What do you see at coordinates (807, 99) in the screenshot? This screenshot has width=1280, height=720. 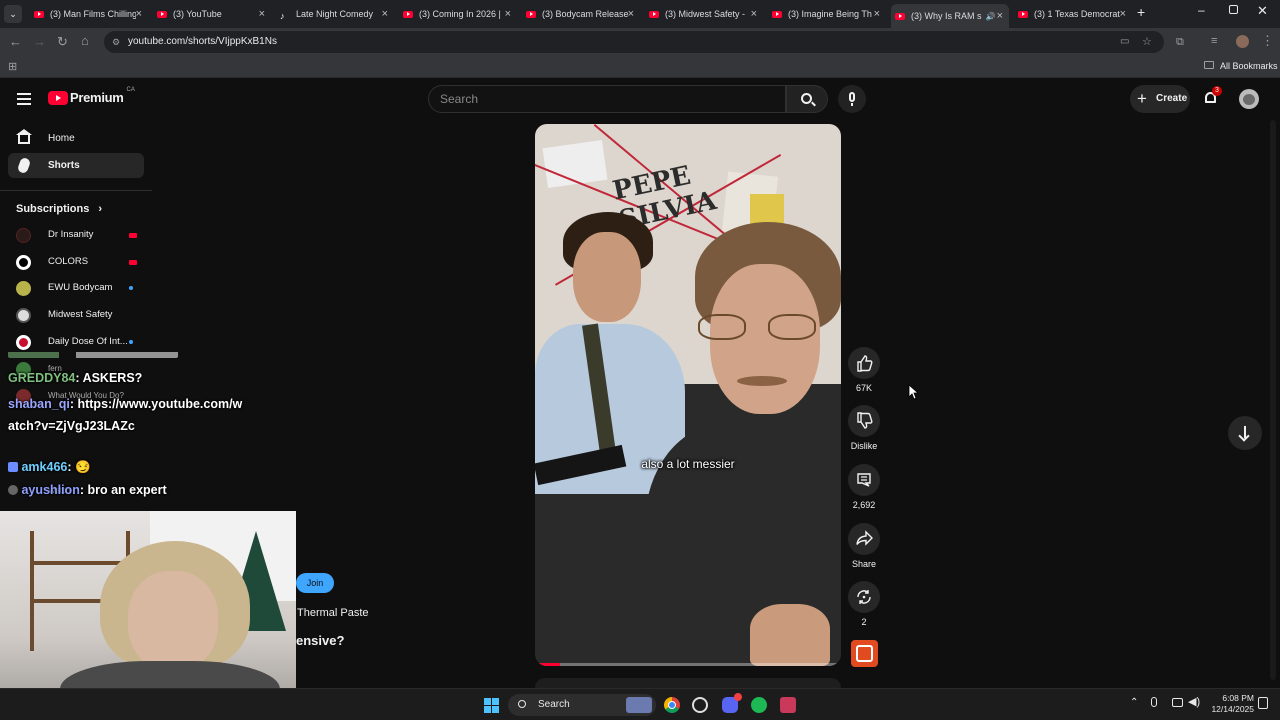 I see `search-button` at bounding box center [807, 99].